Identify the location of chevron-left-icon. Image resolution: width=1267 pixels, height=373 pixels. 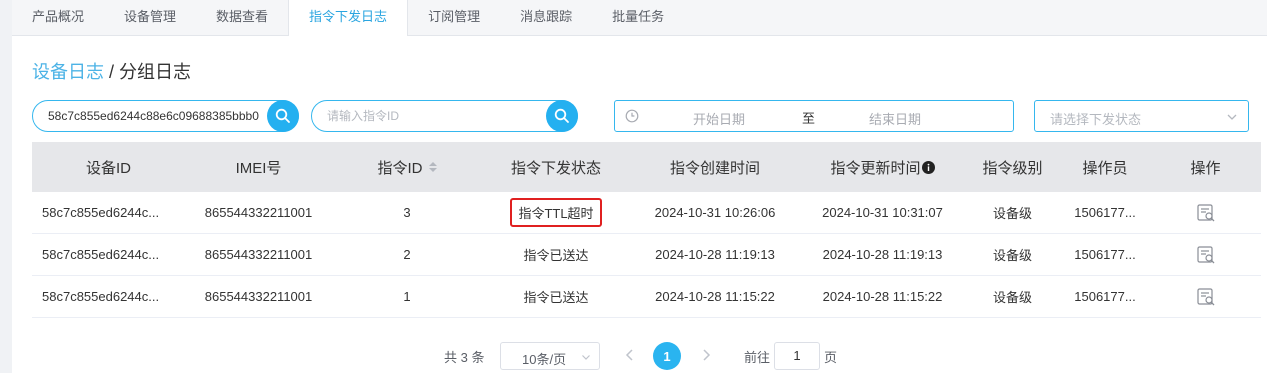
(630, 355).